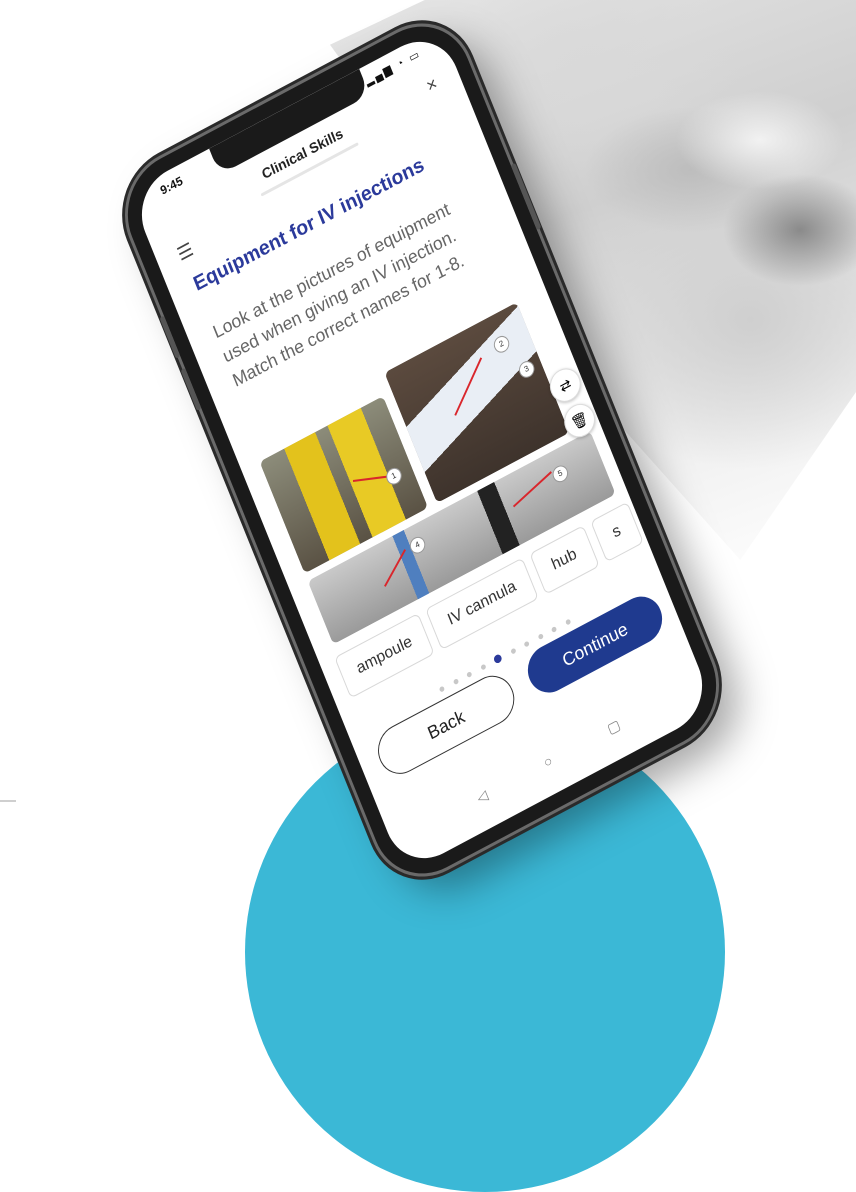 The width and height of the screenshot is (856, 1192). What do you see at coordinates (616, 532) in the screenshot?
I see `chip-partial: s` at bounding box center [616, 532].